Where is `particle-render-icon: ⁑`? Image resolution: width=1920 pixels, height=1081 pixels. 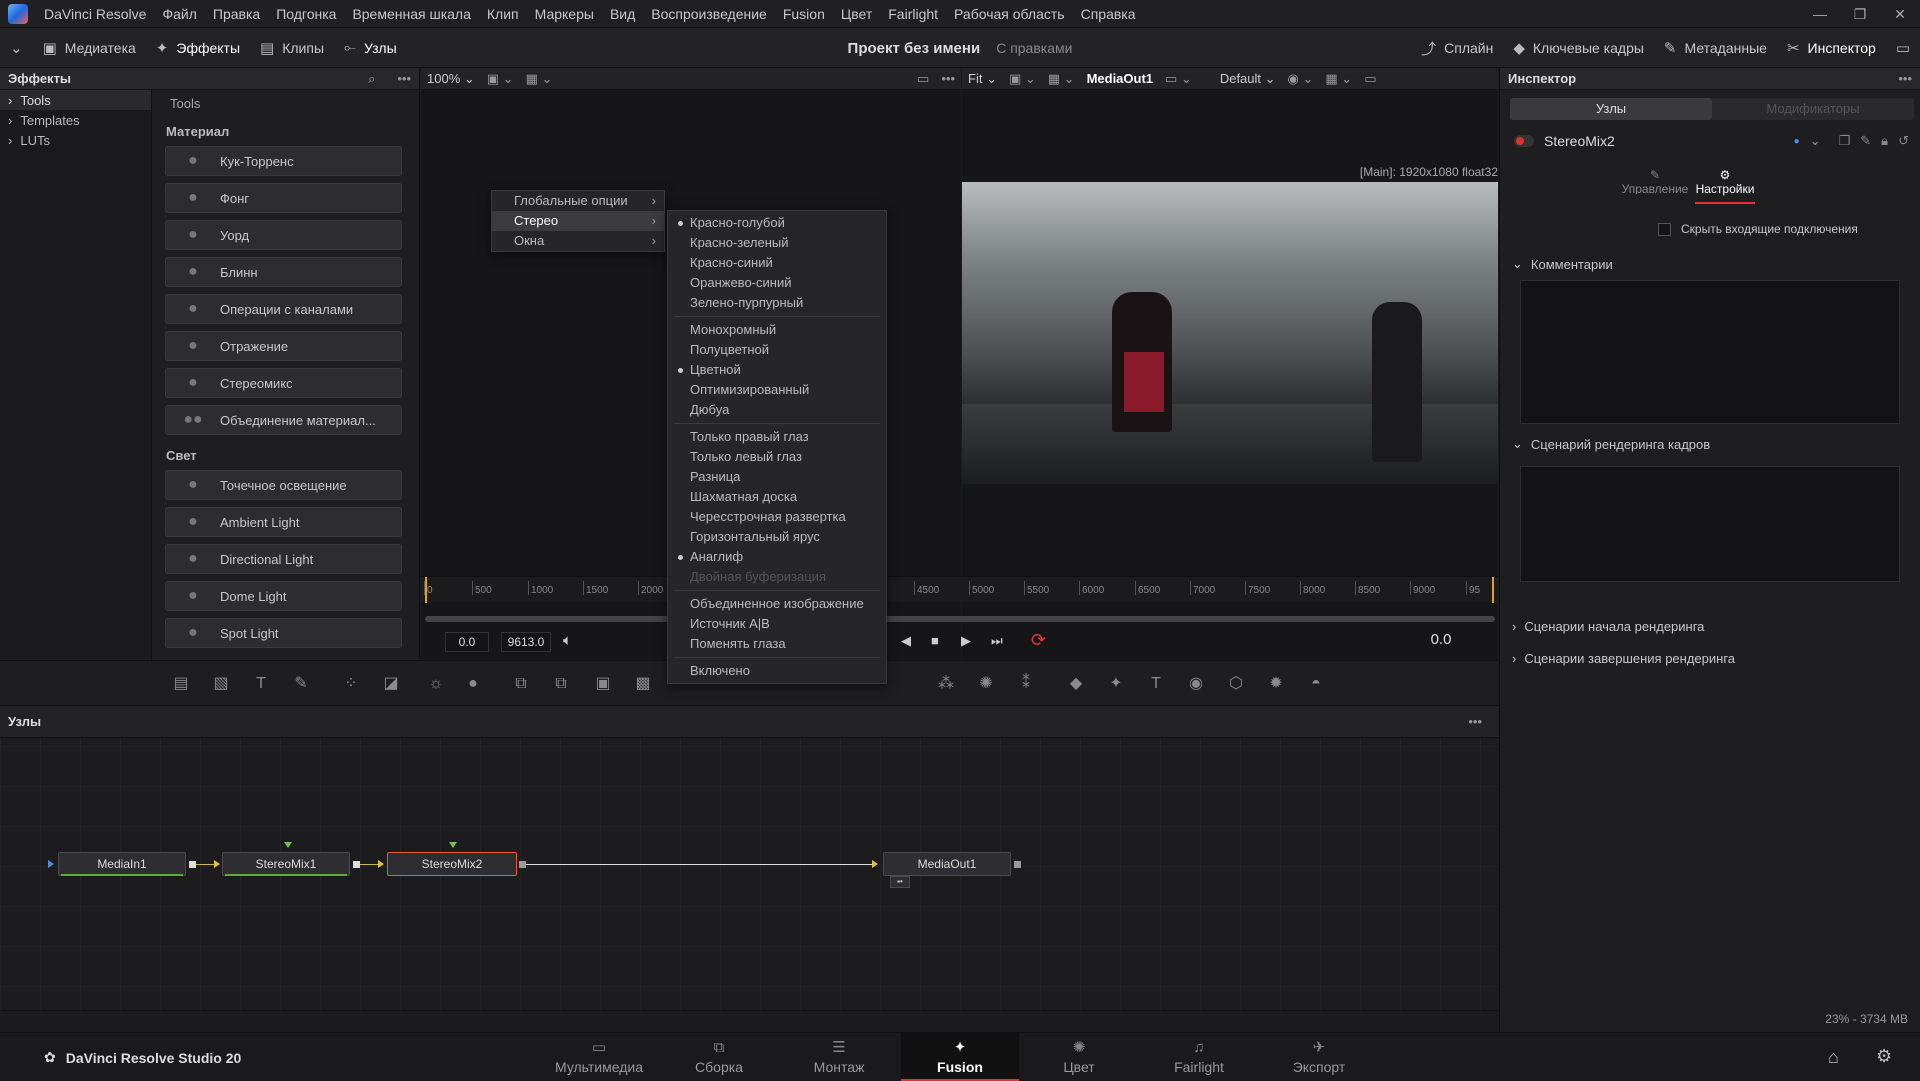 particle-render-icon: ⁑ is located at coordinates (1026, 684).